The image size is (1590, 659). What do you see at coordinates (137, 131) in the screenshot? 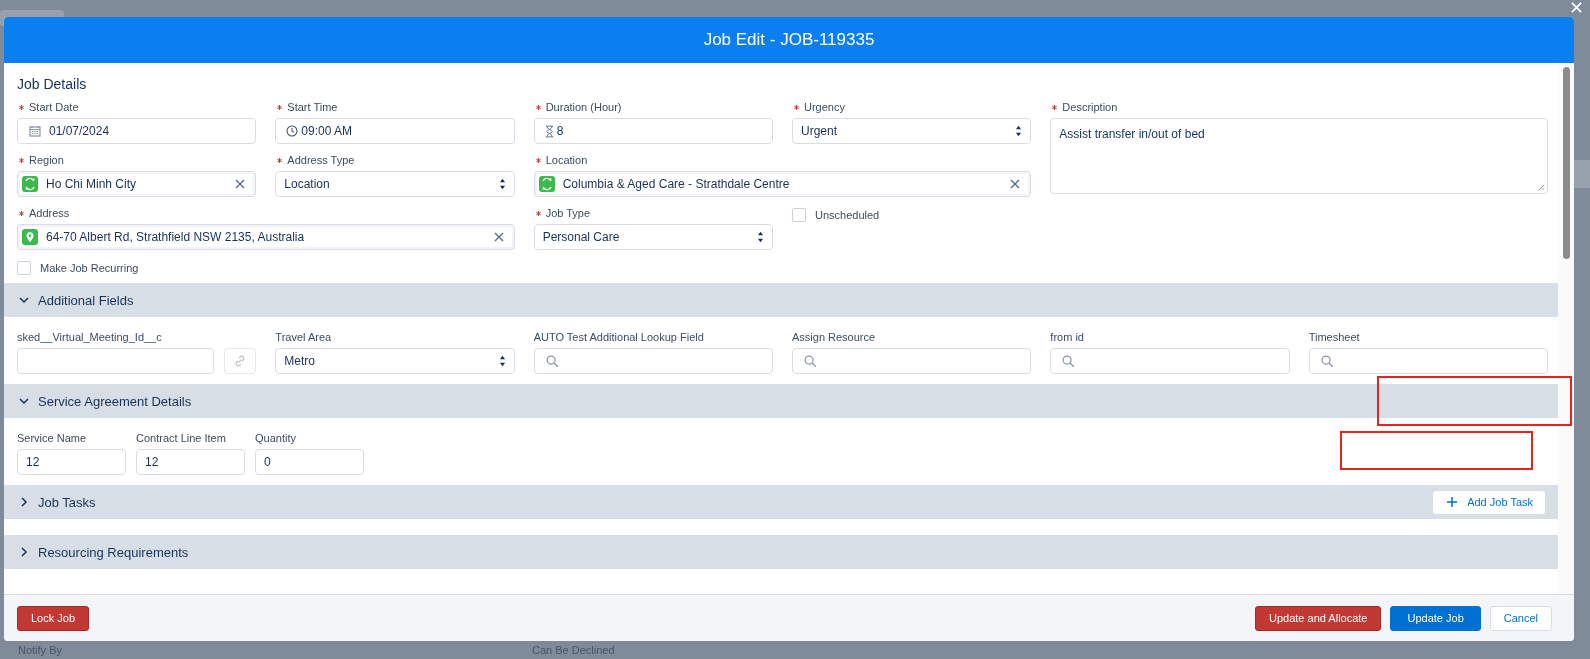
I see `date-field: 01/07/2024` at bounding box center [137, 131].